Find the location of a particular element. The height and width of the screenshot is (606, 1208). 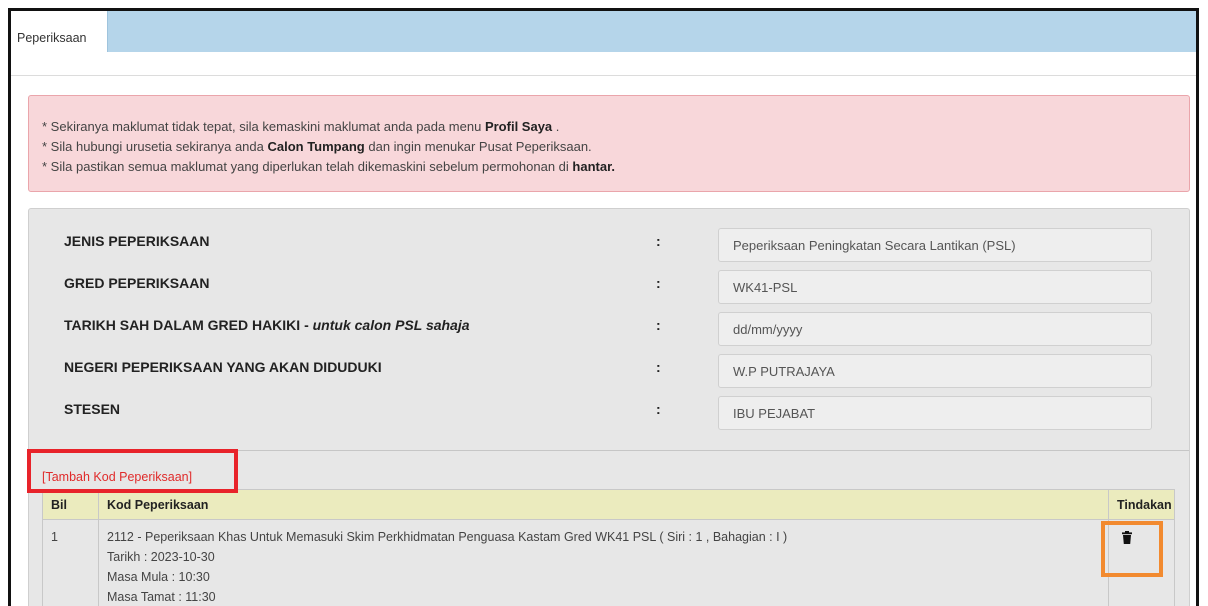

tab-bar: Peperiksaan is located at coordinates (603, 31).